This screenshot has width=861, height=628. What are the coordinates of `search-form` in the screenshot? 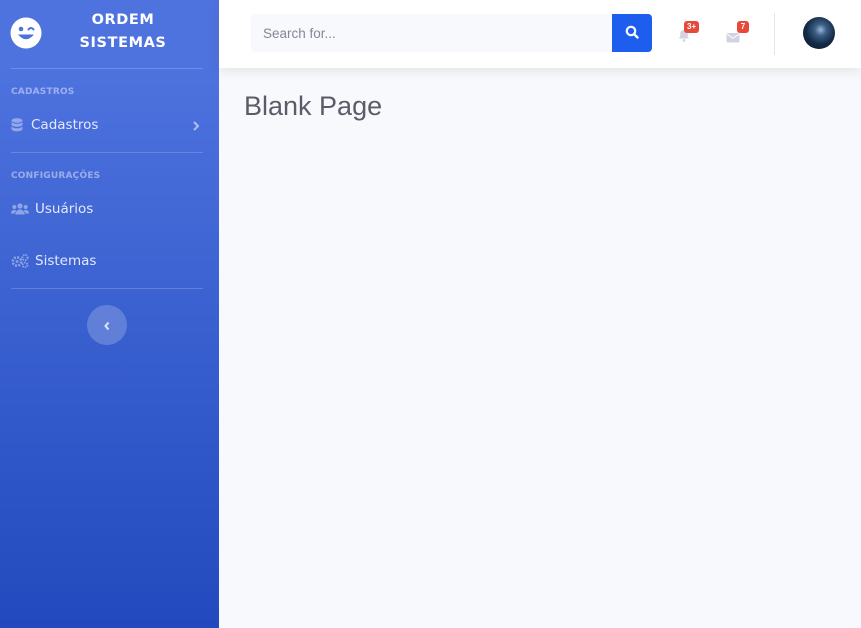 It's located at (451, 33).